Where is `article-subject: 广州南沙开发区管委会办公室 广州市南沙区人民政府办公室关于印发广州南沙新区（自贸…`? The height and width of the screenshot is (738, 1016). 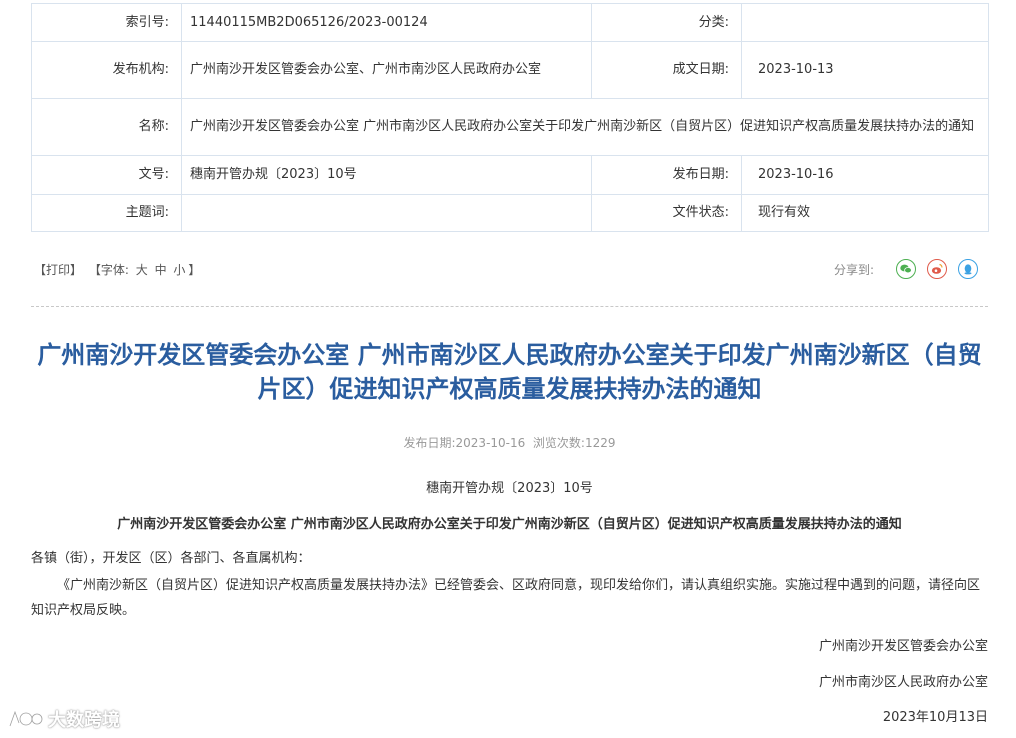
article-subject: 广州南沙开发区管委会办公室 广州市南沙区人民政府办公室关于印发广州南沙新区（自贸… is located at coordinates (509, 524).